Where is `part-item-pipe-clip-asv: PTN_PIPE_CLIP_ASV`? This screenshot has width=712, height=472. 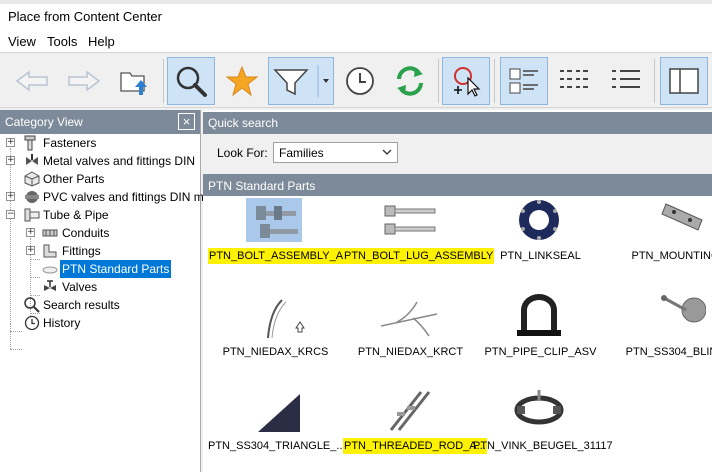
part-item-pipe-clip-asv: PTN_PIPE_CLIP_ASV is located at coordinates (540, 337).